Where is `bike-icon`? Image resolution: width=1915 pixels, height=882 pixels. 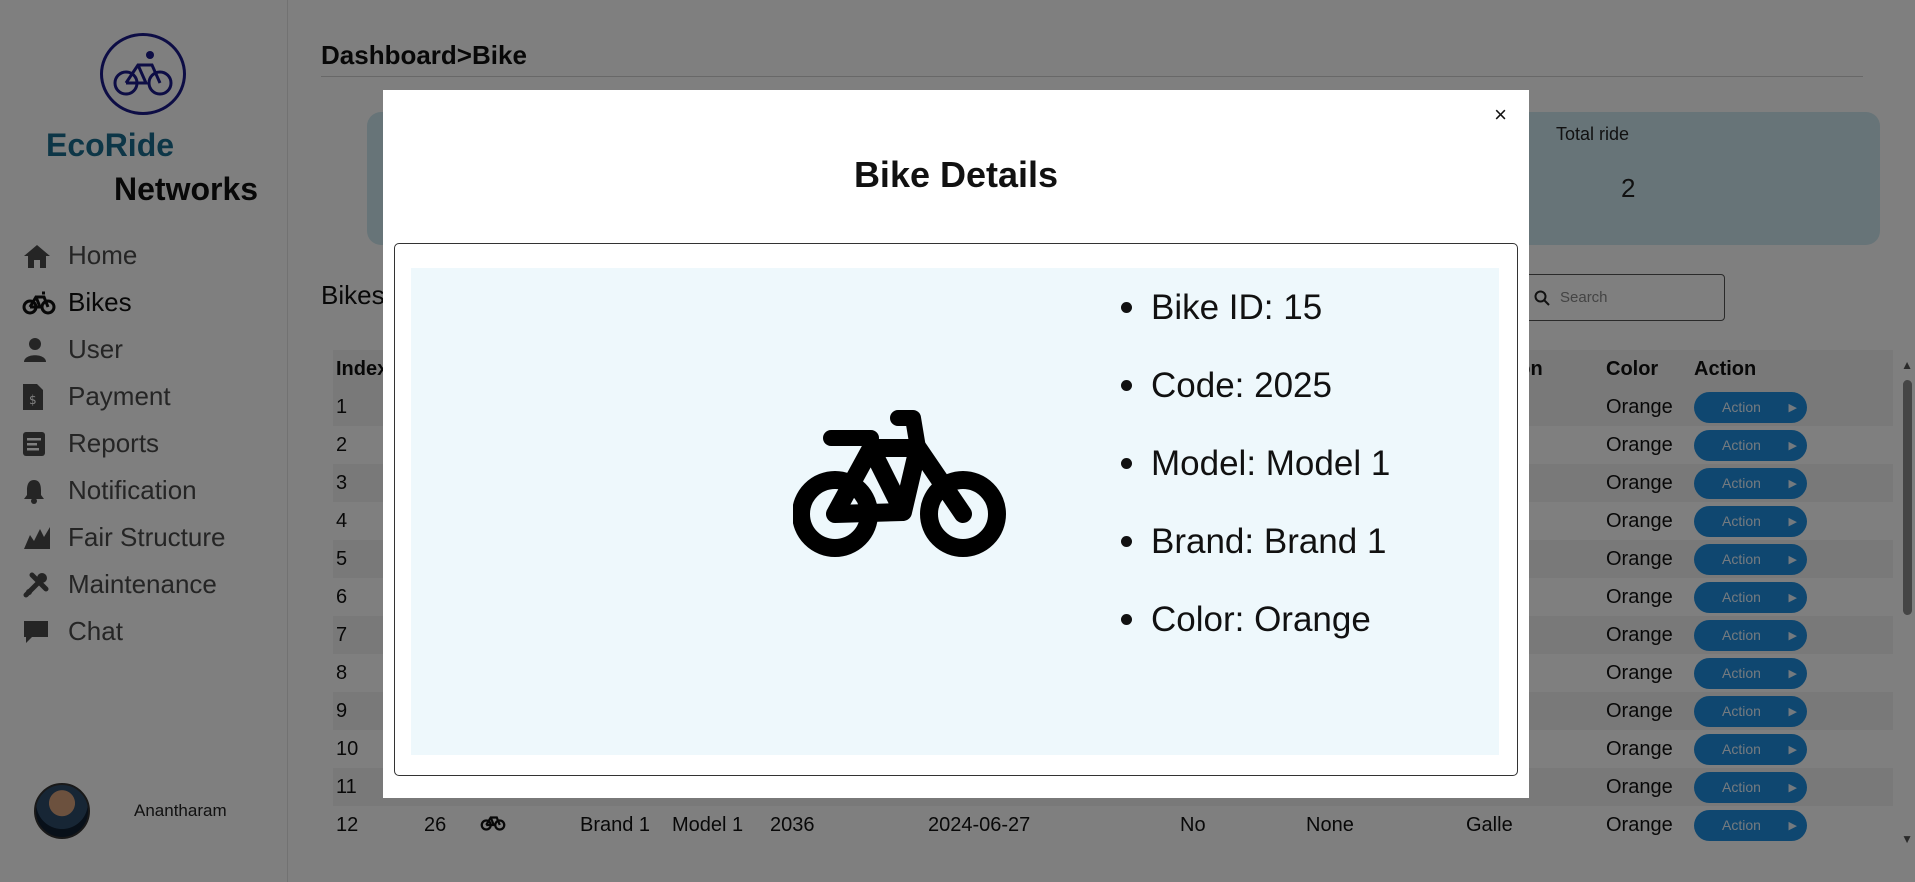 bike-icon is located at coordinates (899, 485).